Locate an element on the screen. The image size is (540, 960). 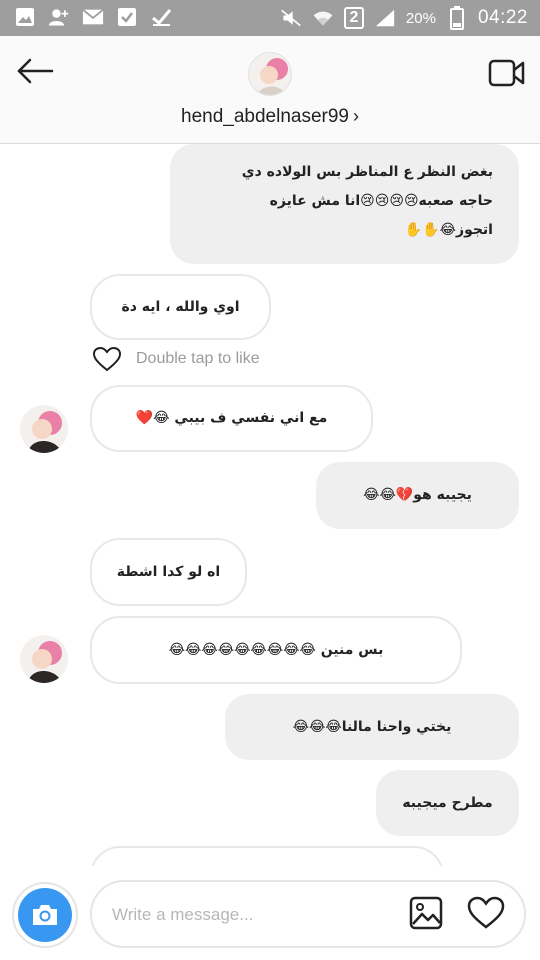
camera-button is located at coordinates (45, 915).